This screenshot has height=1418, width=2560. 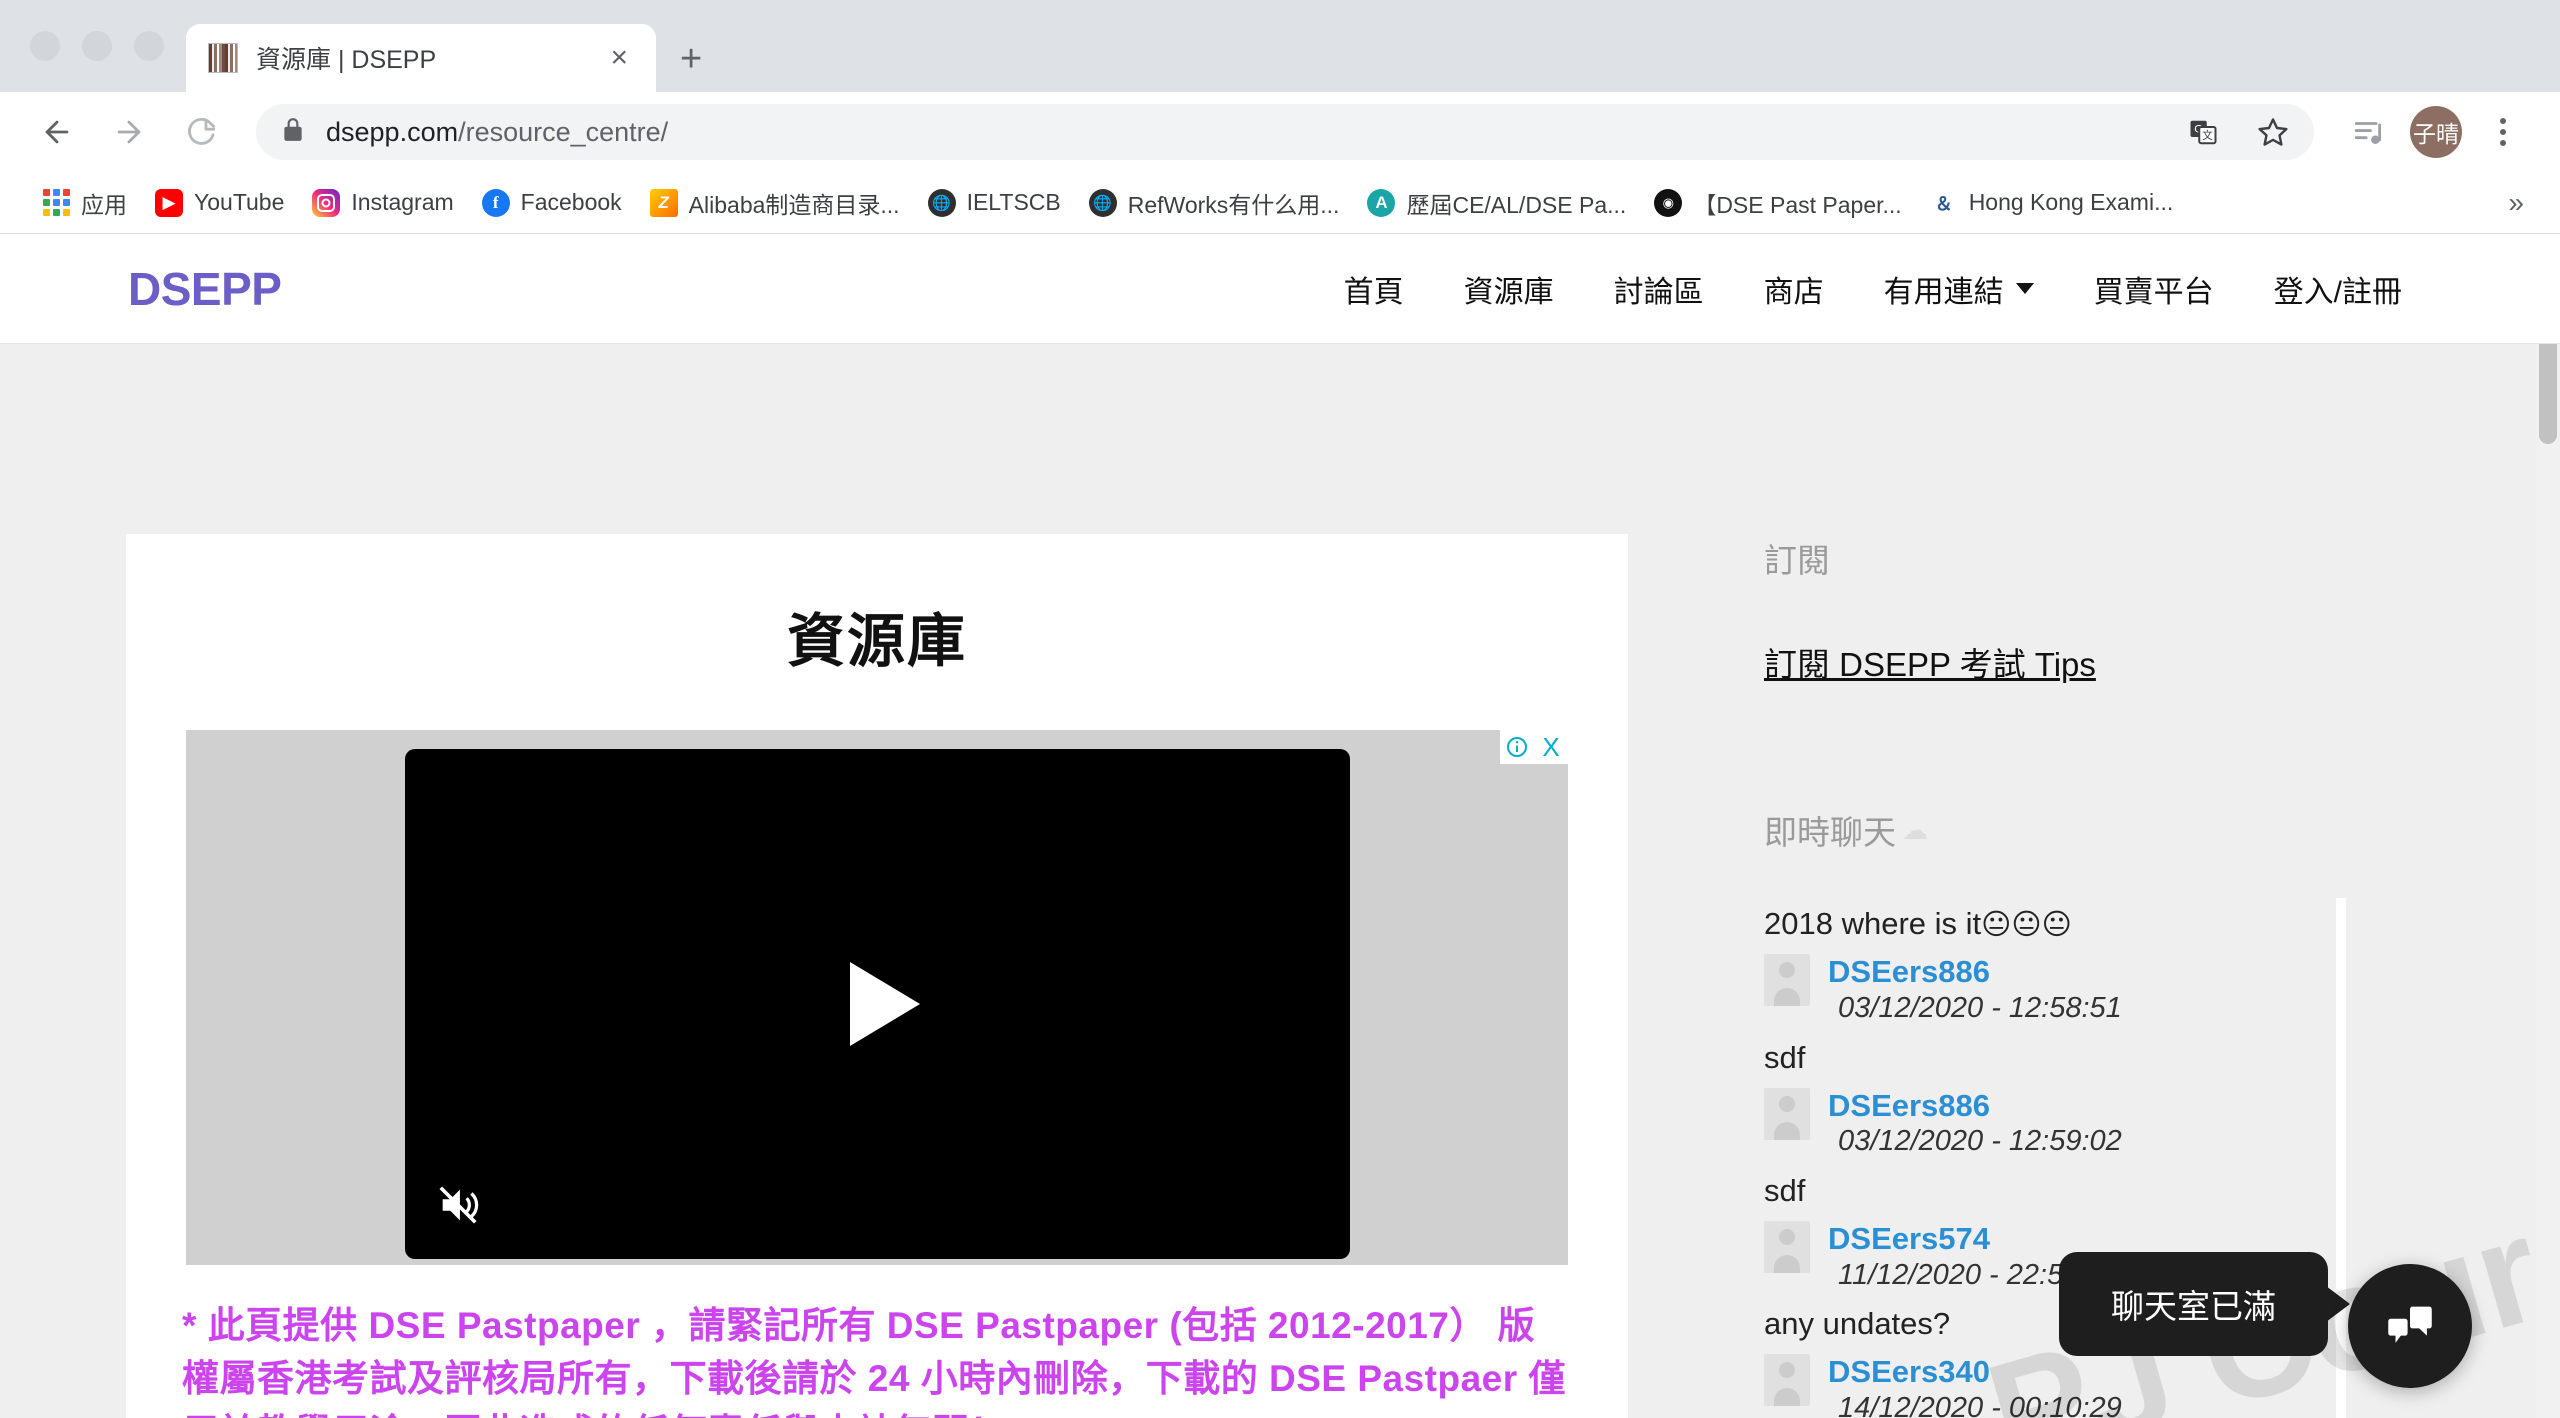 What do you see at coordinates (1930, 662) in the screenshot?
I see `subscribe-link: 訂閱 DSEPP 考試 Tips` at bounding box center [1930, 662].